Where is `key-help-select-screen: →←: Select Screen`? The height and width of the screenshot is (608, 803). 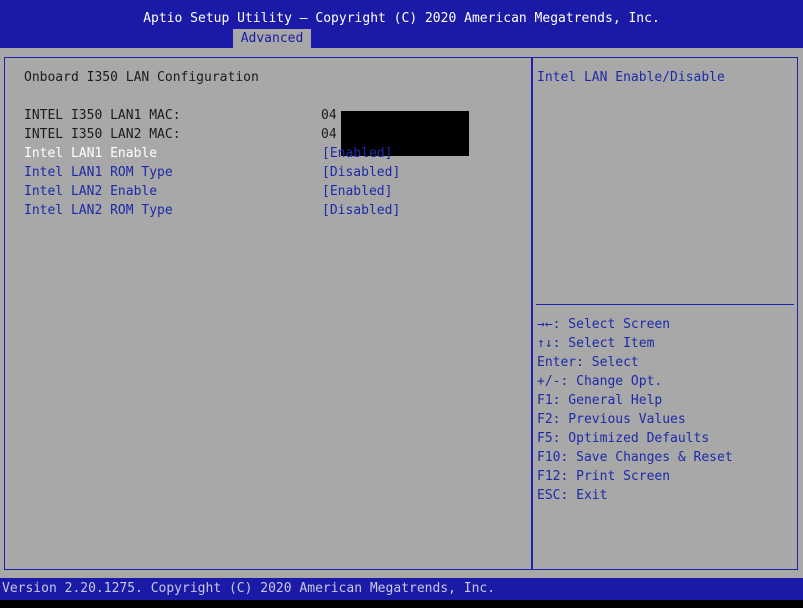
key-help-select-screen: →←: Select Screen is located at coordinates (604, 324).